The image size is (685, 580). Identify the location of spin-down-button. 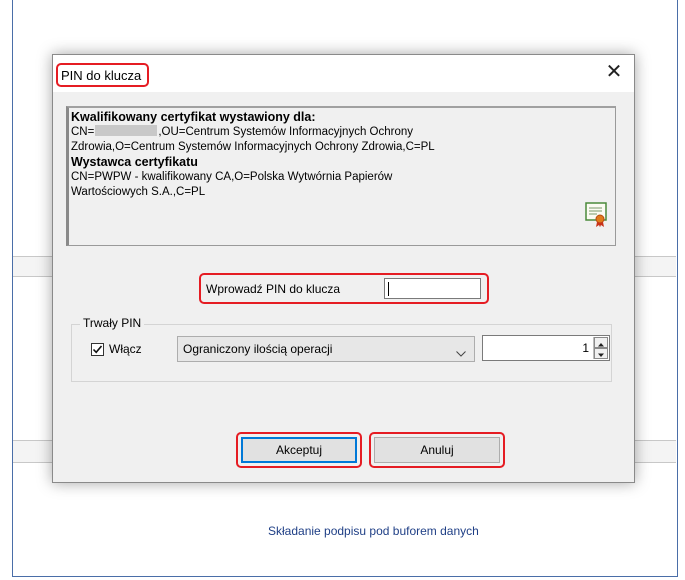
(601, 353).